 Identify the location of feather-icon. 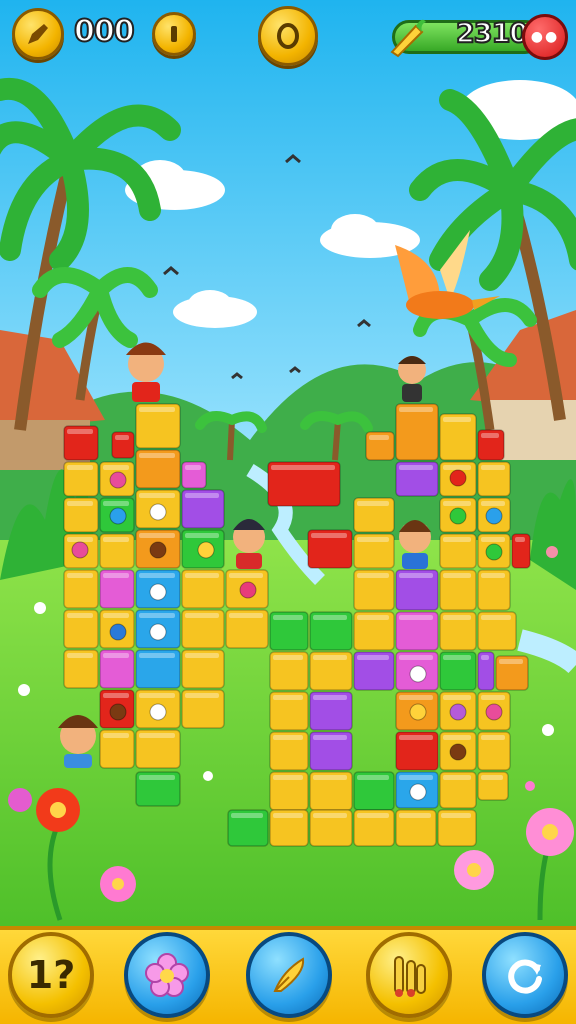
(289, 974).